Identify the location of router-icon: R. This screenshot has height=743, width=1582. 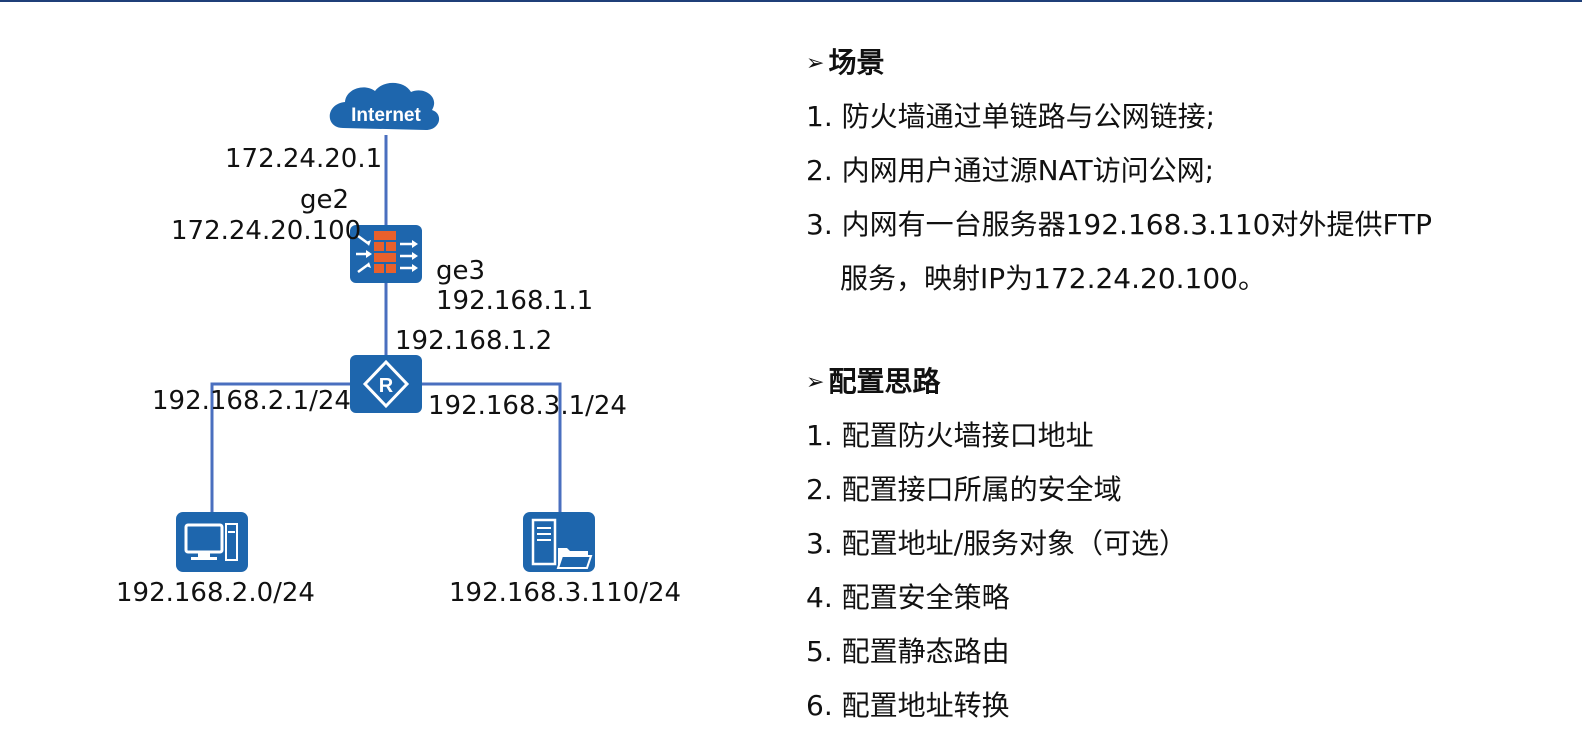
(386, 384).